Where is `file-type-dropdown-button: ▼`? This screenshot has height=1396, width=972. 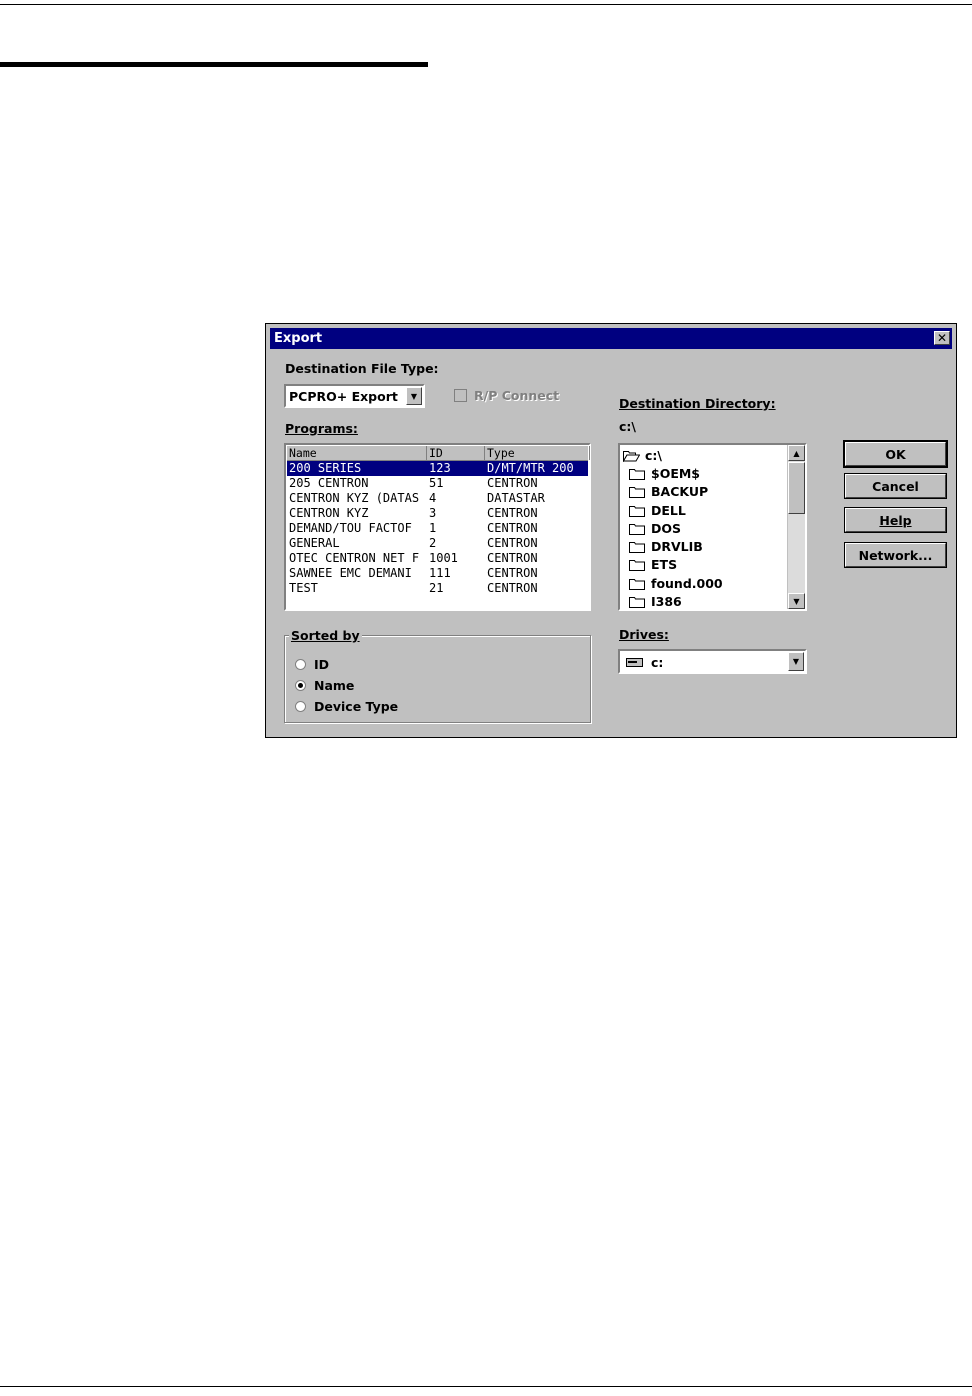 file-type-dropdown-button: ▼ is located at coordinates (414, 396).